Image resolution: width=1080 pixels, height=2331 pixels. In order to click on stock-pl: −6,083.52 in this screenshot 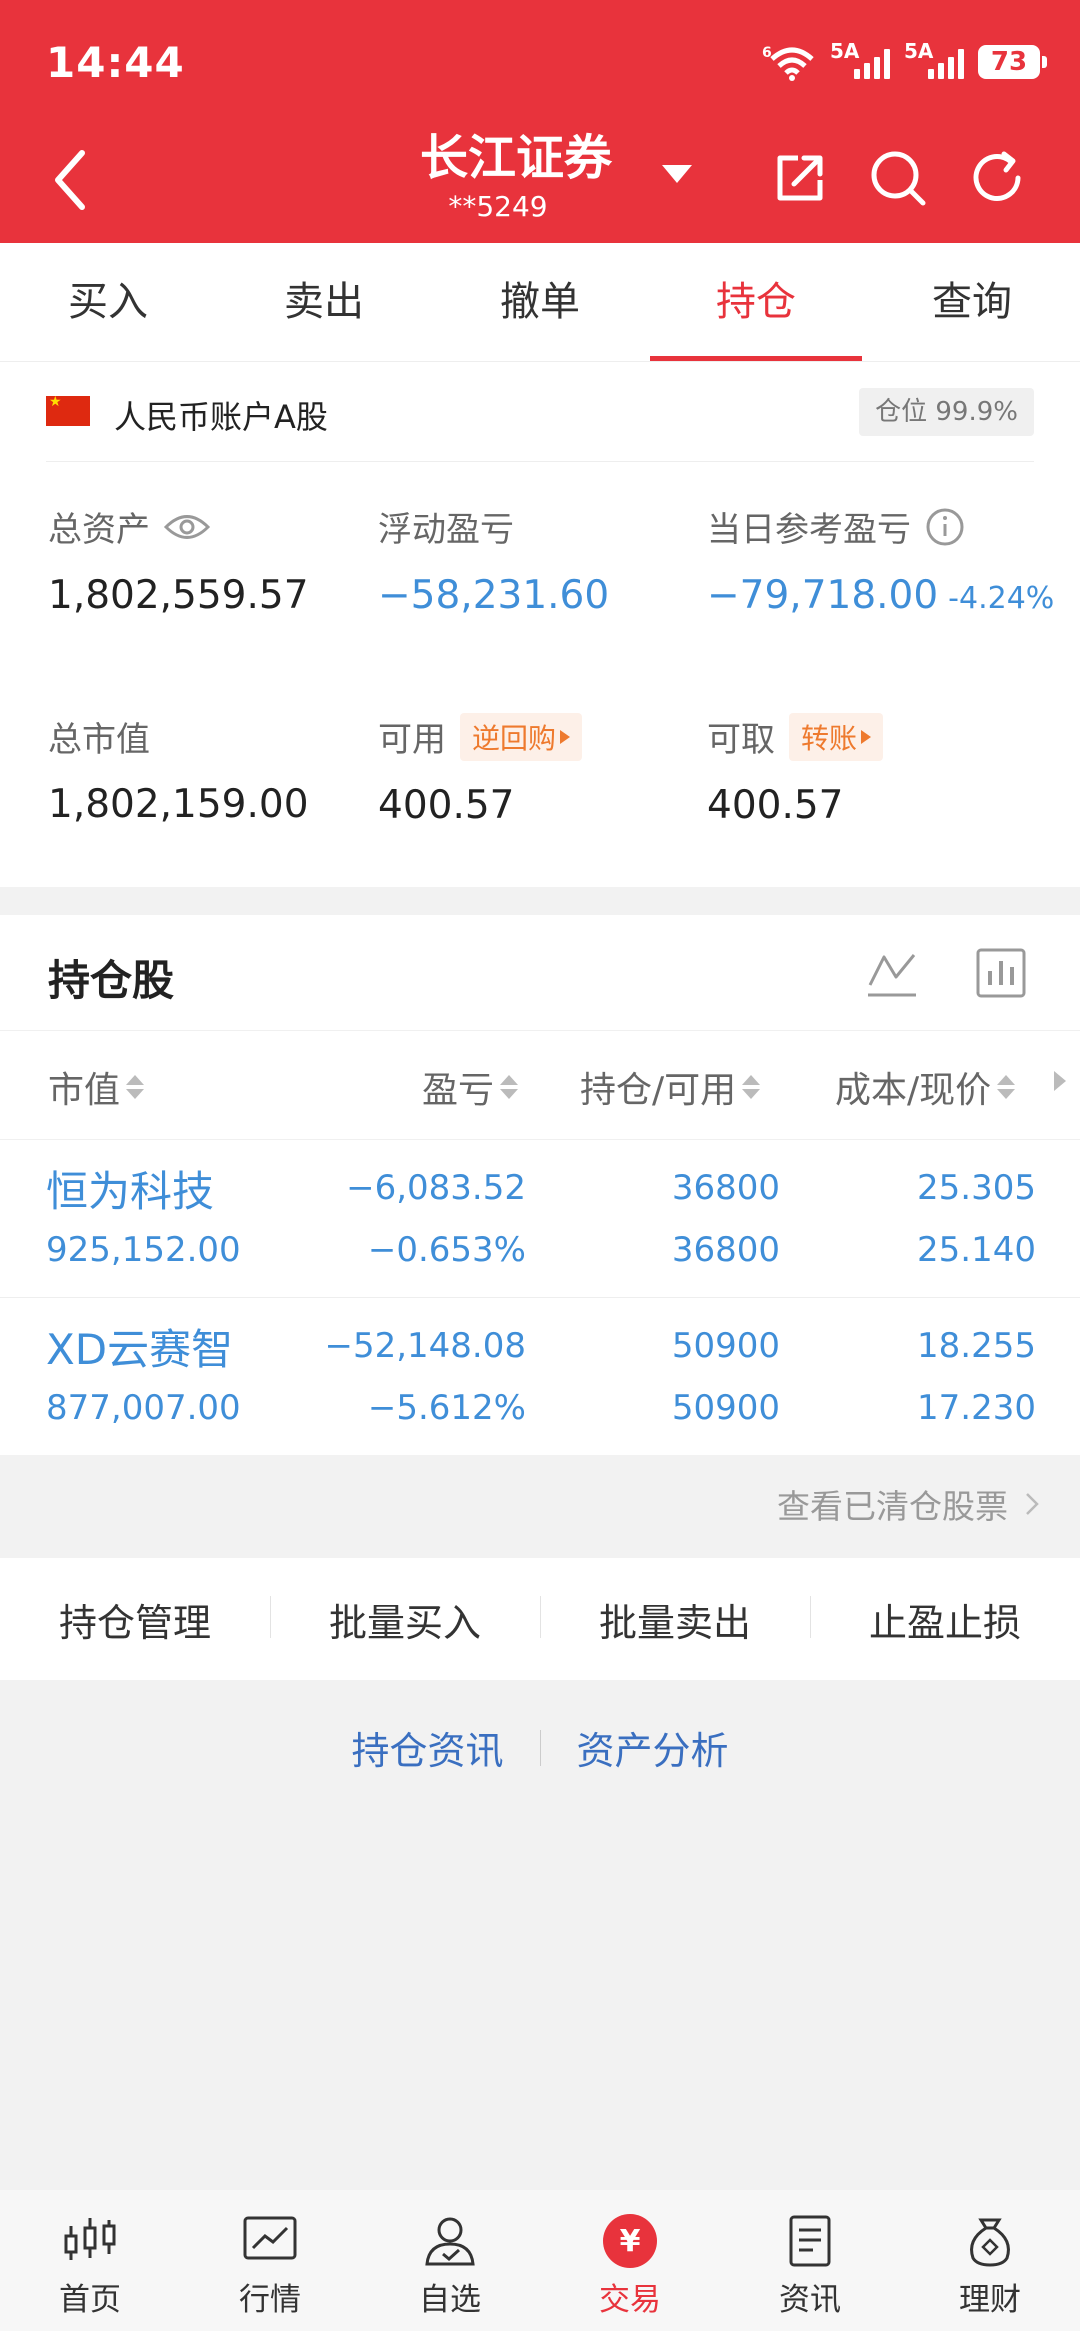, I will do `click(436, 1188)`.